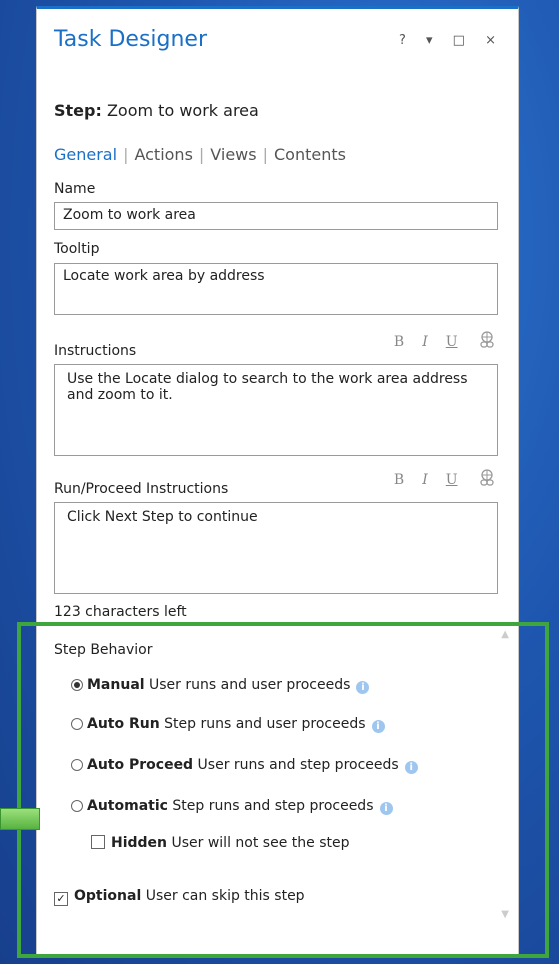 Image resolution: width=559 pixels, height=964 pixels. I want to click on instructions-format-toolbar: BIU, so click(436, 340).